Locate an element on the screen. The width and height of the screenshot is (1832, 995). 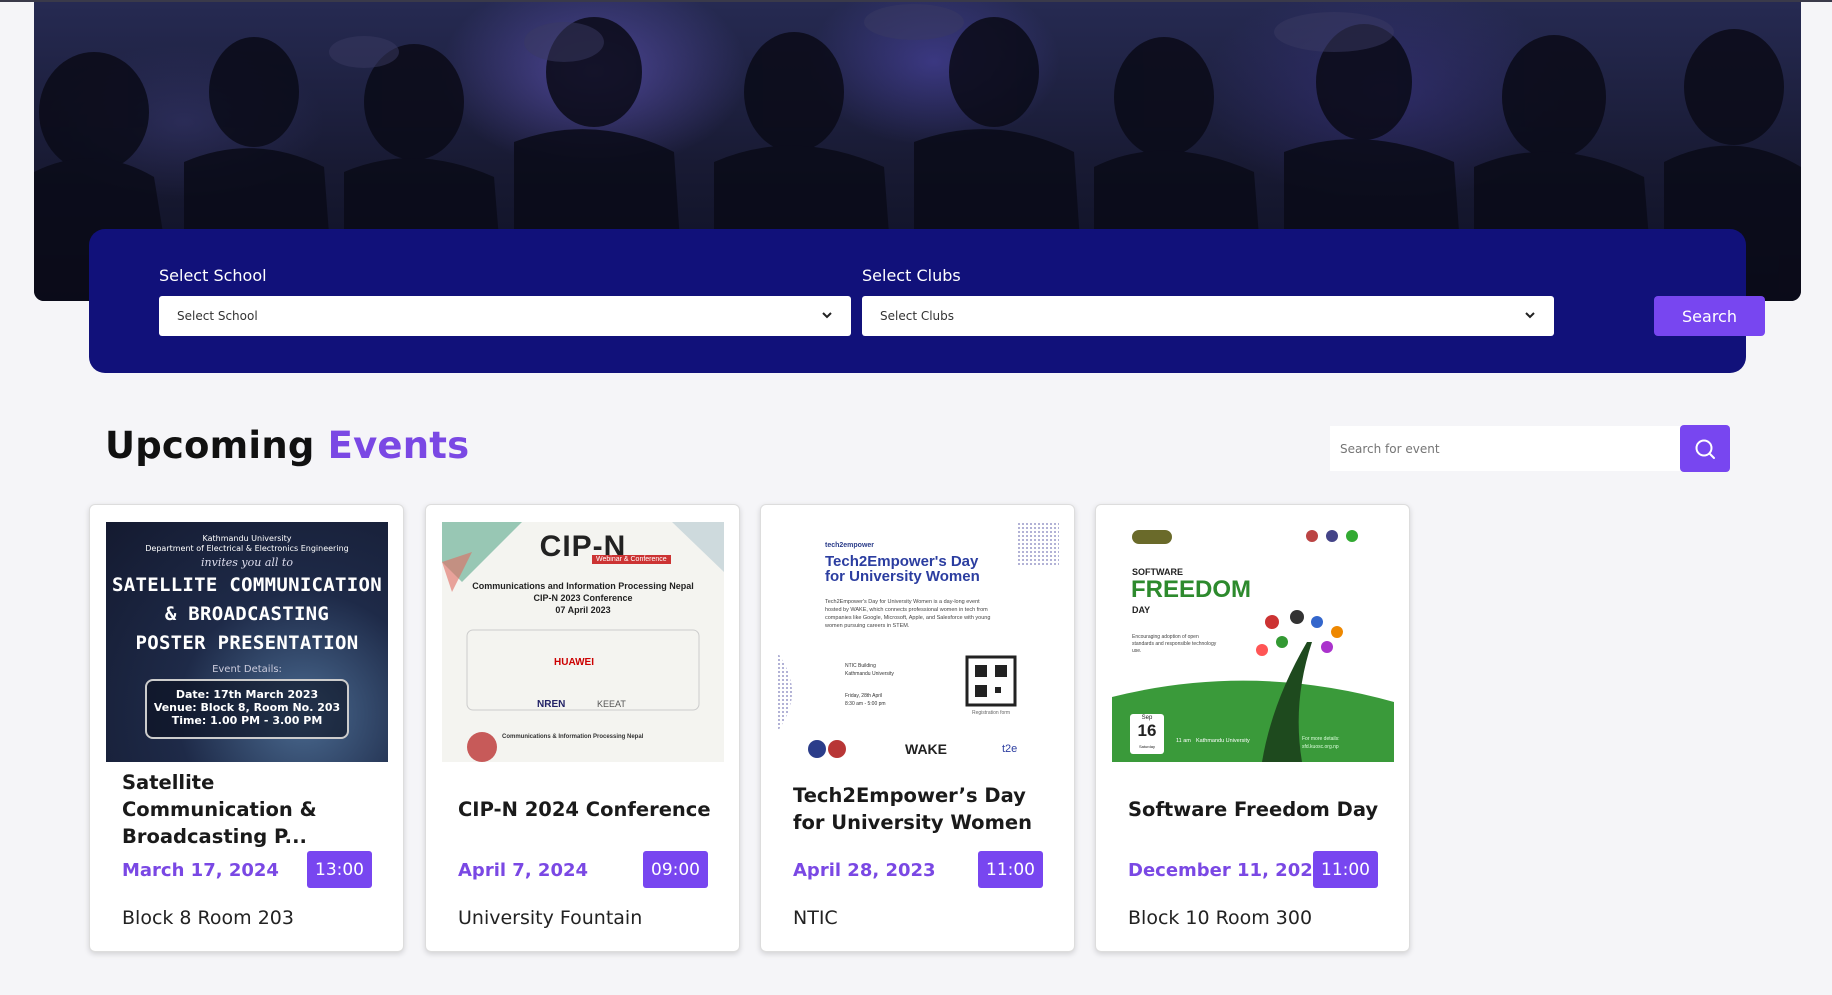
event-time-badge: 13:00 is located at coordinates (339, 869).